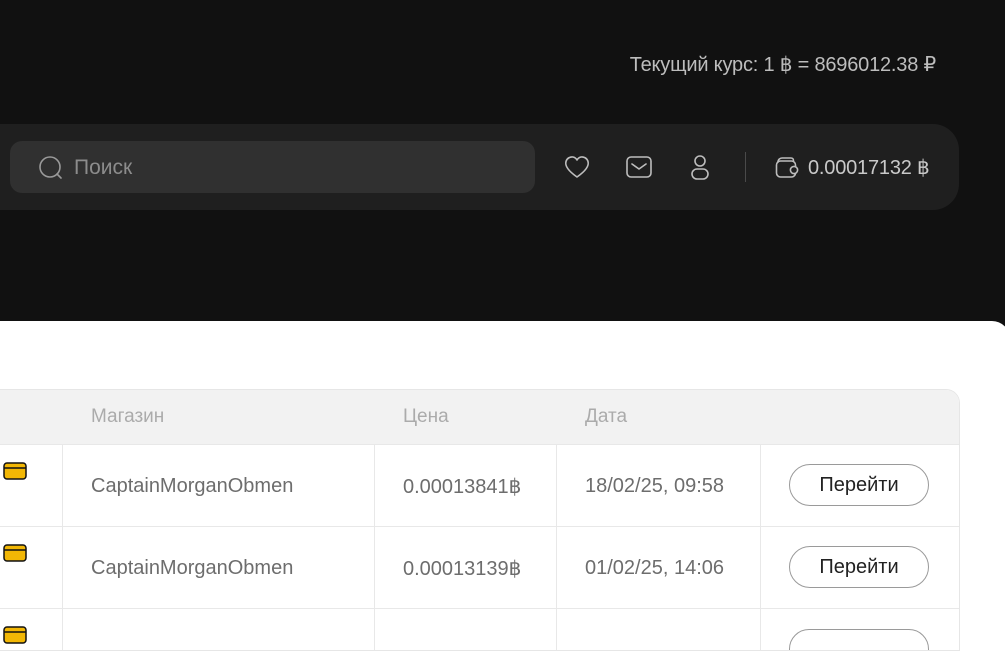  I want to click on mail-icon, so click(639, 167).